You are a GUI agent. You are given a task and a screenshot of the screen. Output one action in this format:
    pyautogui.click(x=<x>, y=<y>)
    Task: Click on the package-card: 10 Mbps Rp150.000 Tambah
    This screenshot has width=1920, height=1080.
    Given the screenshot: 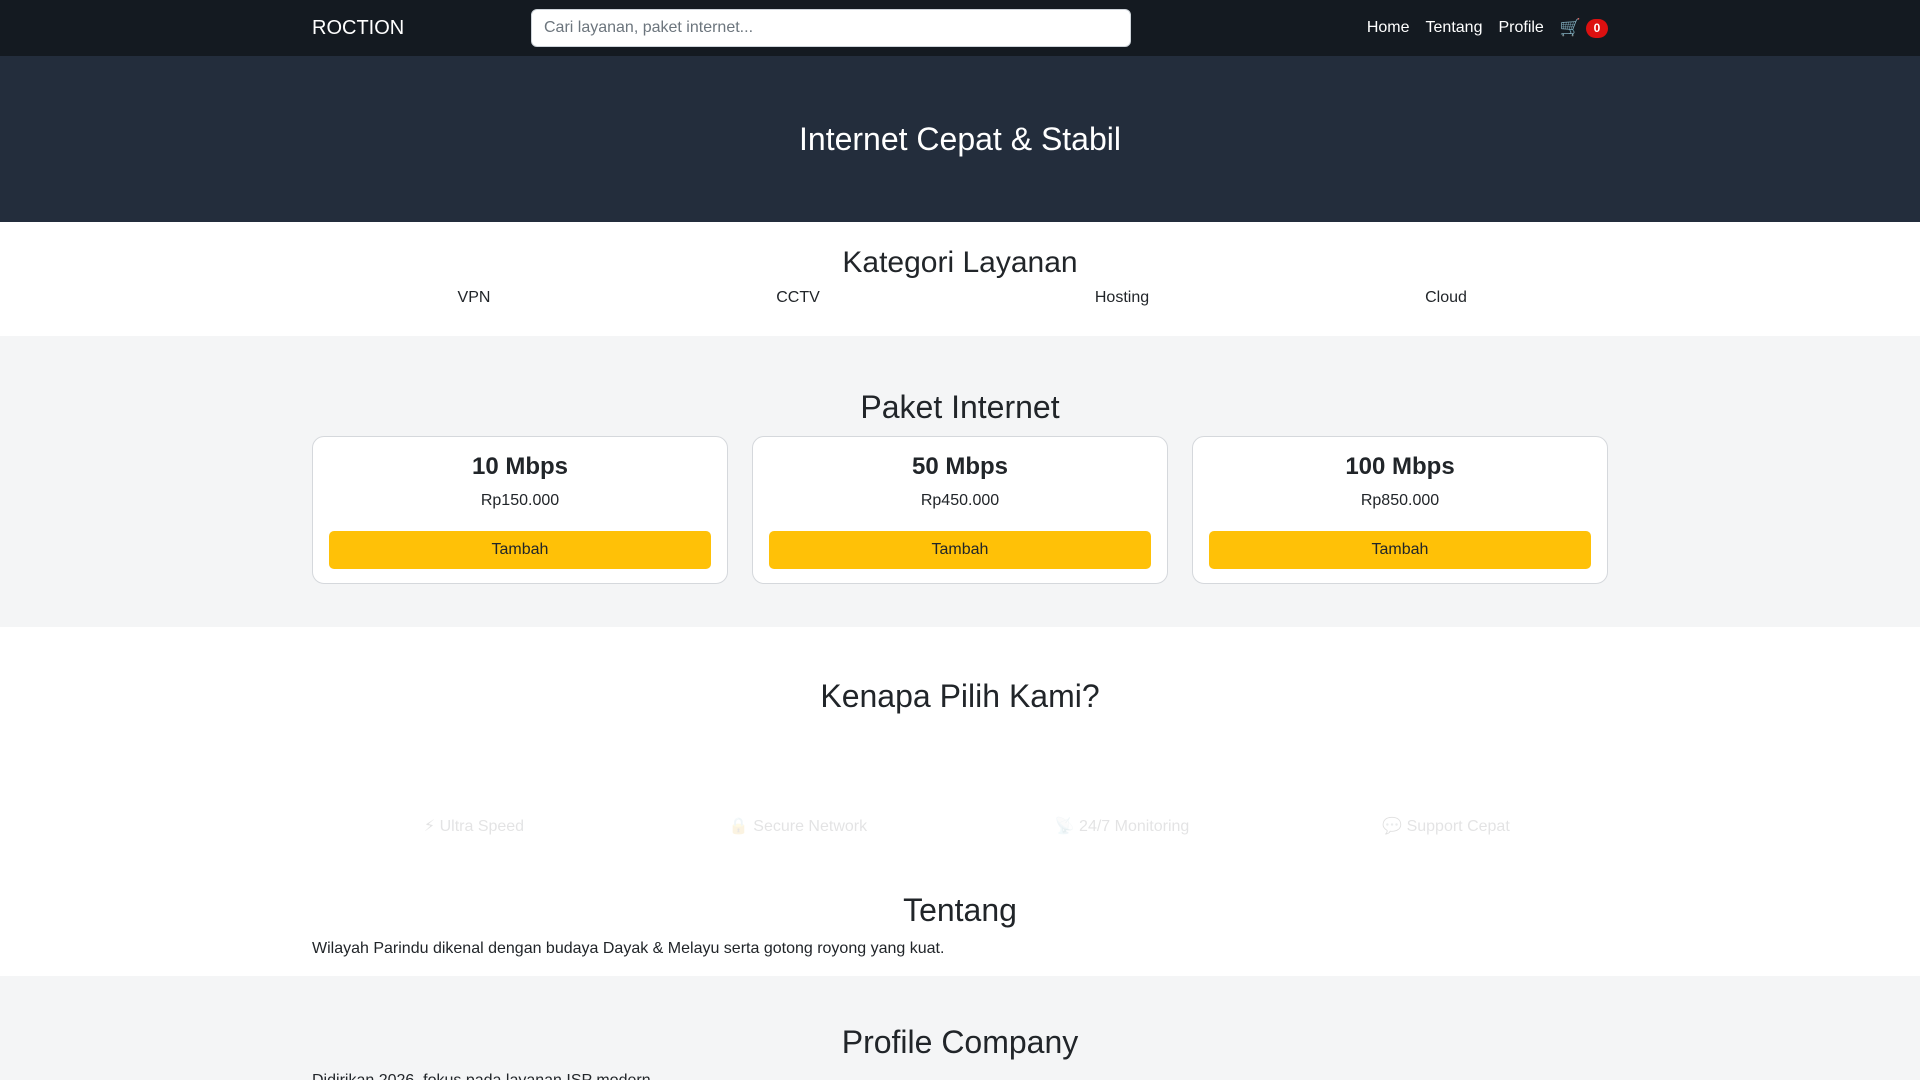 What is the action you would take?
    pyautogui.click(x=520, y=510)
    